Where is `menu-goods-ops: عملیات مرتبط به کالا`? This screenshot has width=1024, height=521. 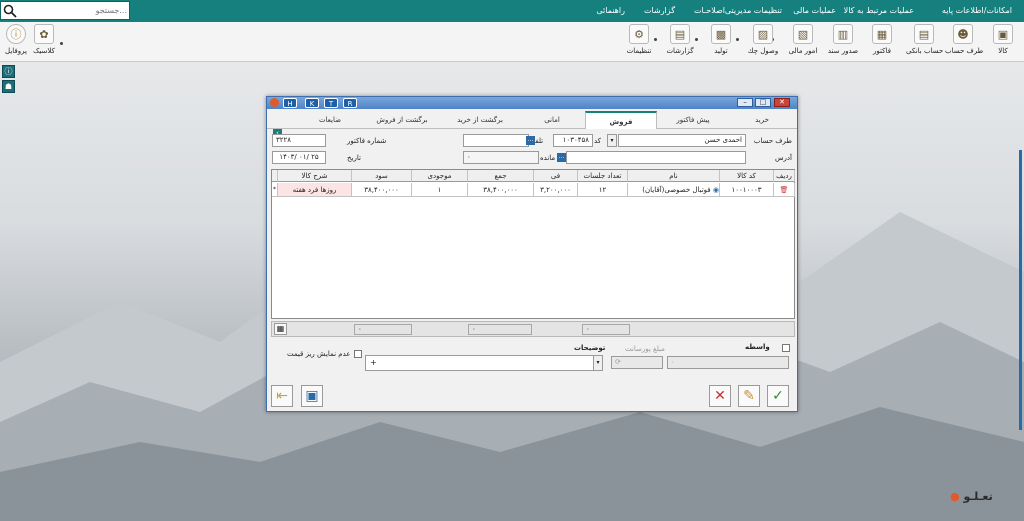 menu-goods-ops: عملیات مرتبط به کالا is located at coordinates (879, 10).